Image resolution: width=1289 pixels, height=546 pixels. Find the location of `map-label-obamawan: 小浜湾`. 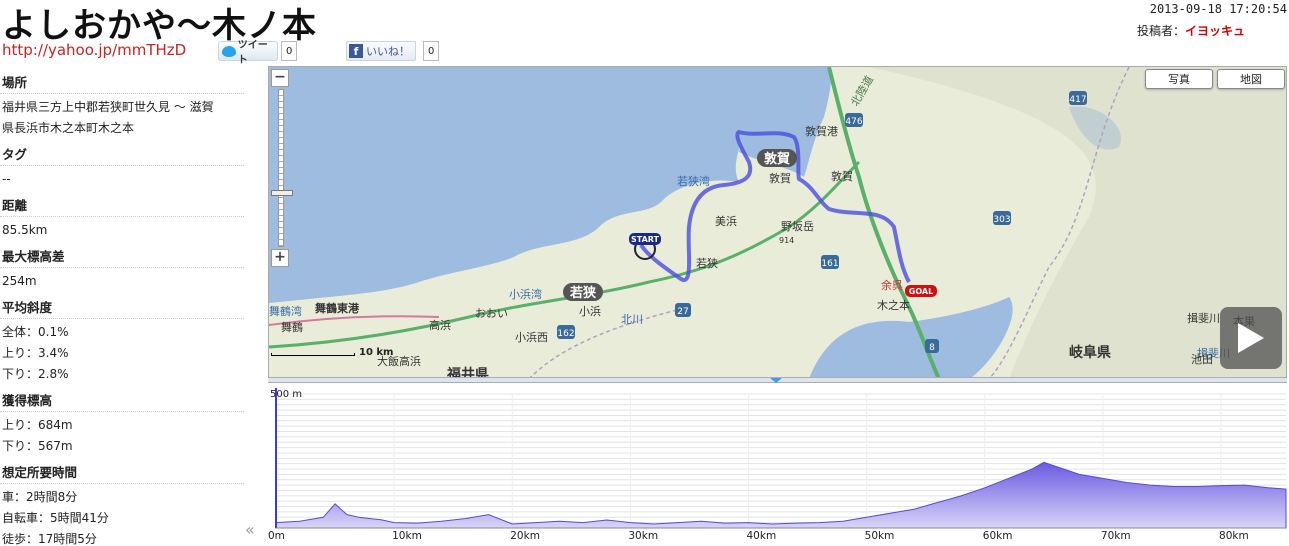

map-label-obamawan: 小浜湾 is located at coordinates (525, 294).